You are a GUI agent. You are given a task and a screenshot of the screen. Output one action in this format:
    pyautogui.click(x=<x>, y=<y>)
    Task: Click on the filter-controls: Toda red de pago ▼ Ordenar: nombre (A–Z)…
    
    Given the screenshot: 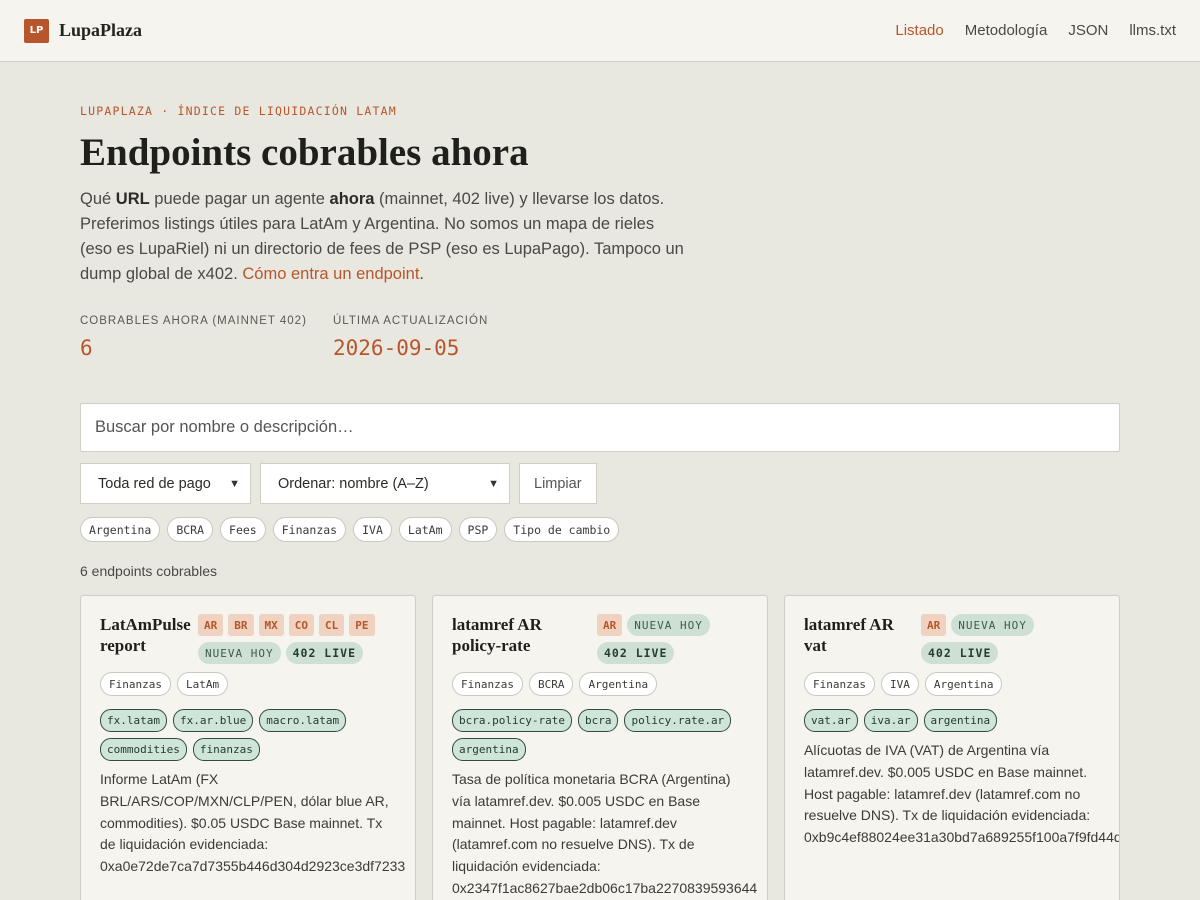 What is the action you would take?
    pyautogui.click(x=338, y=483)
    